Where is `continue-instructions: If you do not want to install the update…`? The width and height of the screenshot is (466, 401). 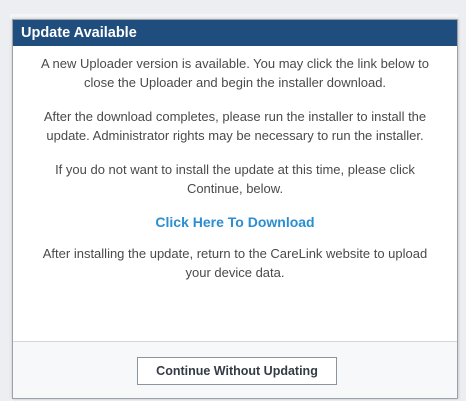 continue-instructions: If you do not want to install the update… is located at coordinates (235, 179).